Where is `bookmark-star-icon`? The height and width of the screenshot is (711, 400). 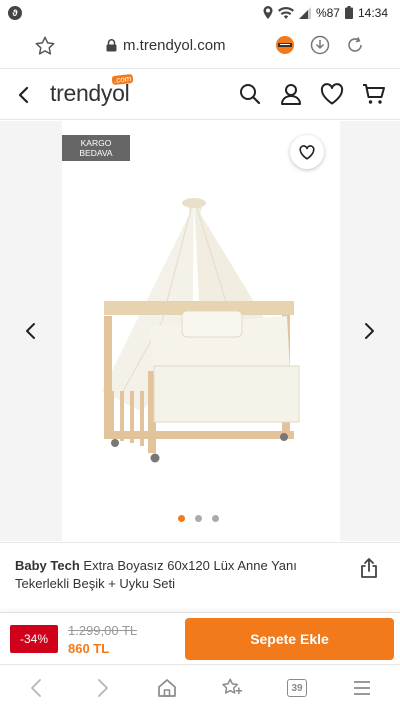
bookmark-star-icon is located at coordinates (45, 46).